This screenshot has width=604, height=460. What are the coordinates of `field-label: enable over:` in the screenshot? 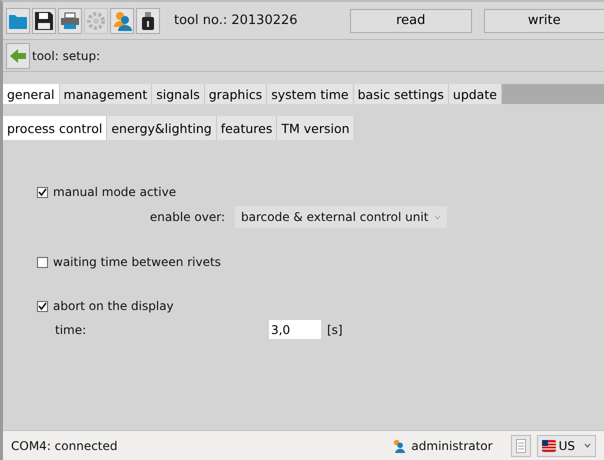 It's located at (187, 217).